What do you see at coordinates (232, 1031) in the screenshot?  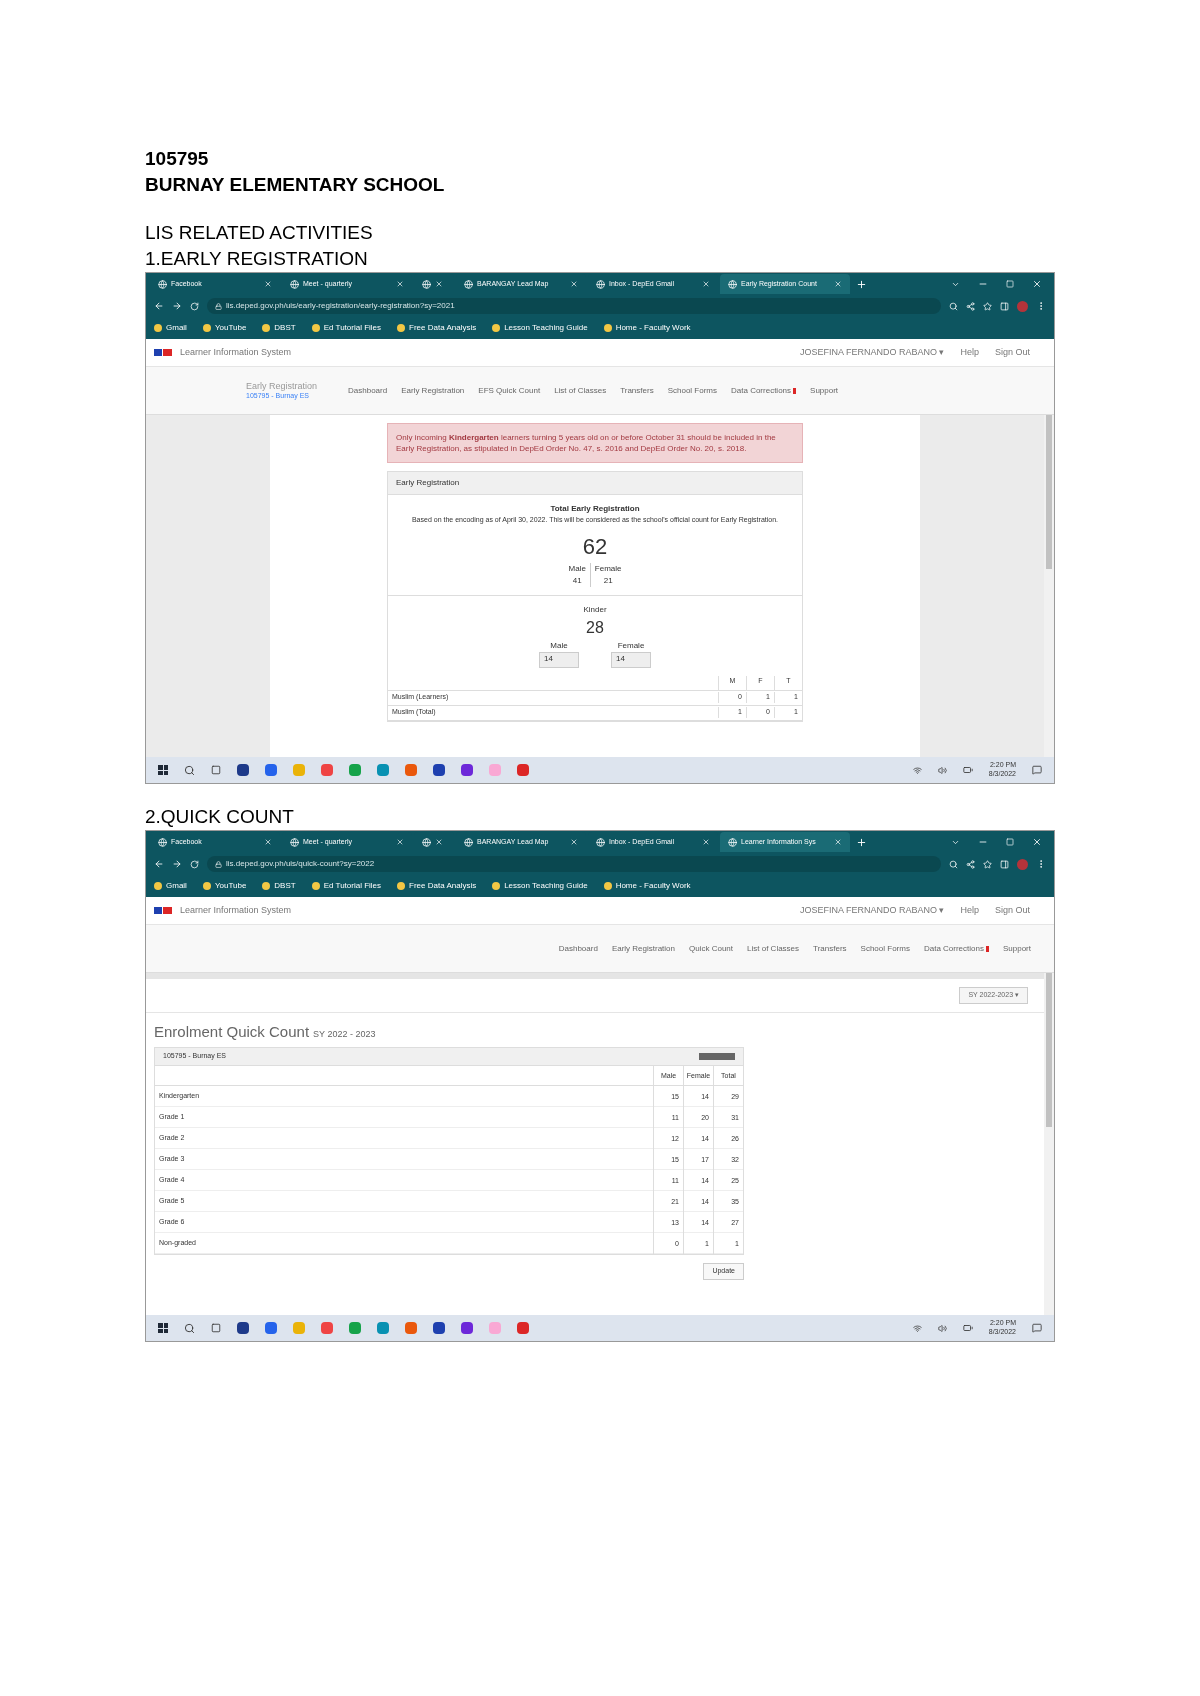 I see `page-title: Enrolment Quick Count` at bounding box center [232, 1031].